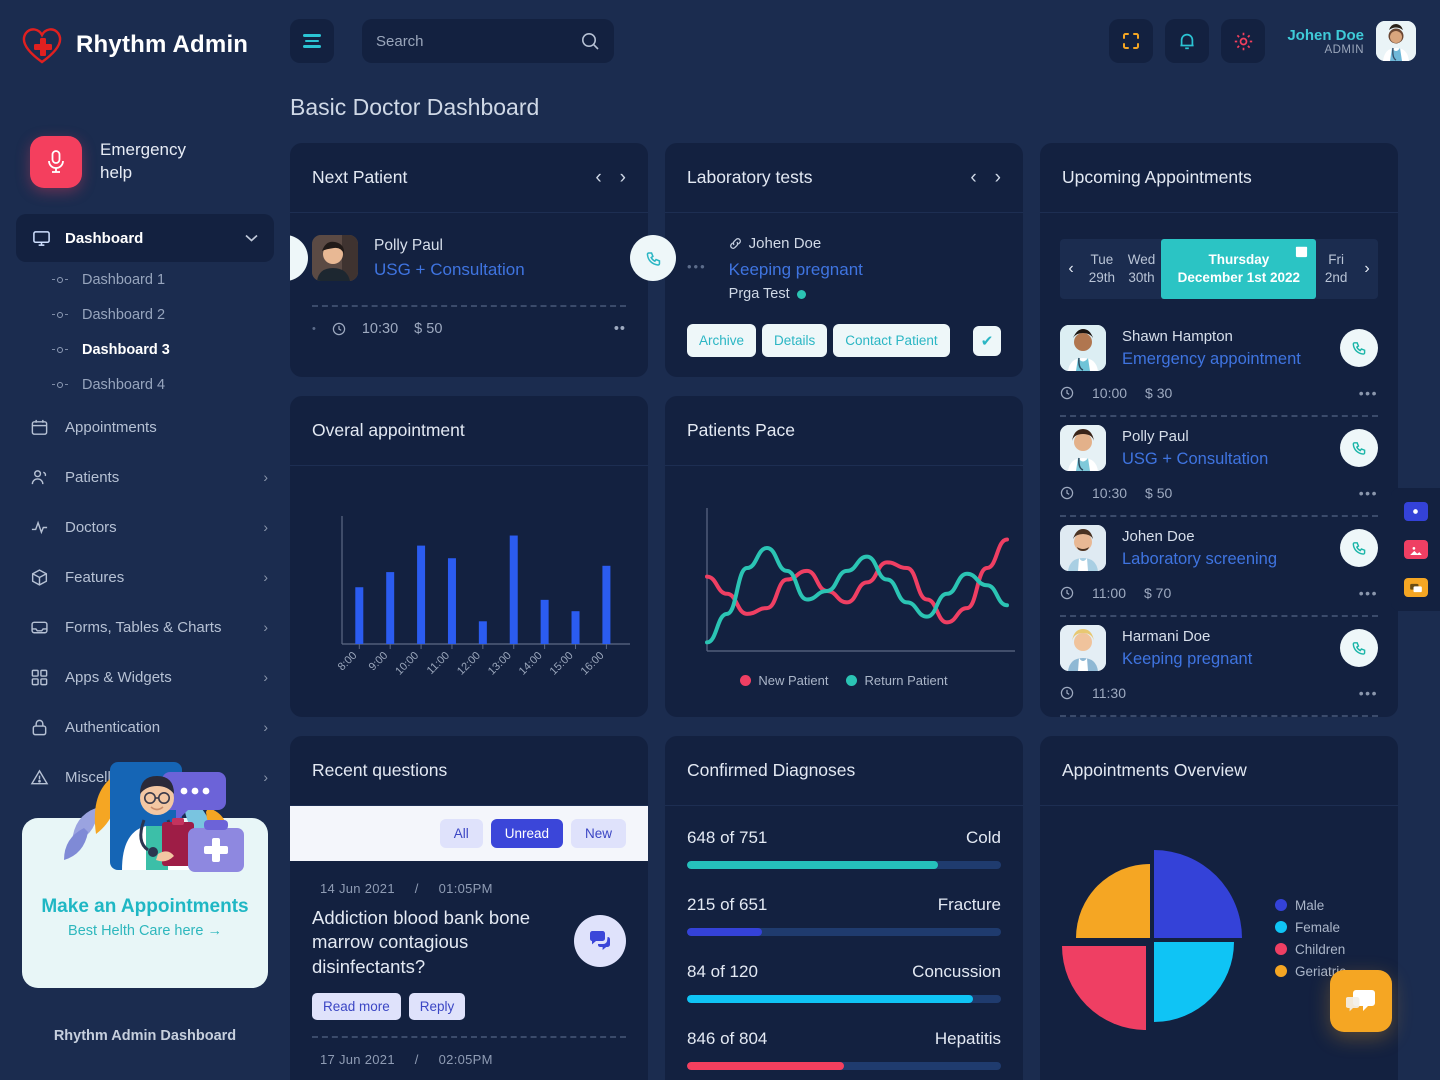 This screenshot has width=1440, height=1080. What do you see at coordinates (1177, 336) in the screenshot?
I see `appointment-name: Shawn Hampton` at bounding box center [1177, 336].